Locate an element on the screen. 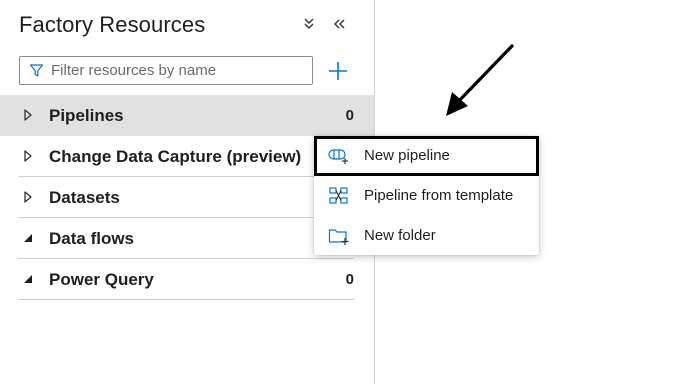 The height and width of the screenshot is (384, 676). menu-item-label: Pipeline from template is located at coordinates (439, 195).